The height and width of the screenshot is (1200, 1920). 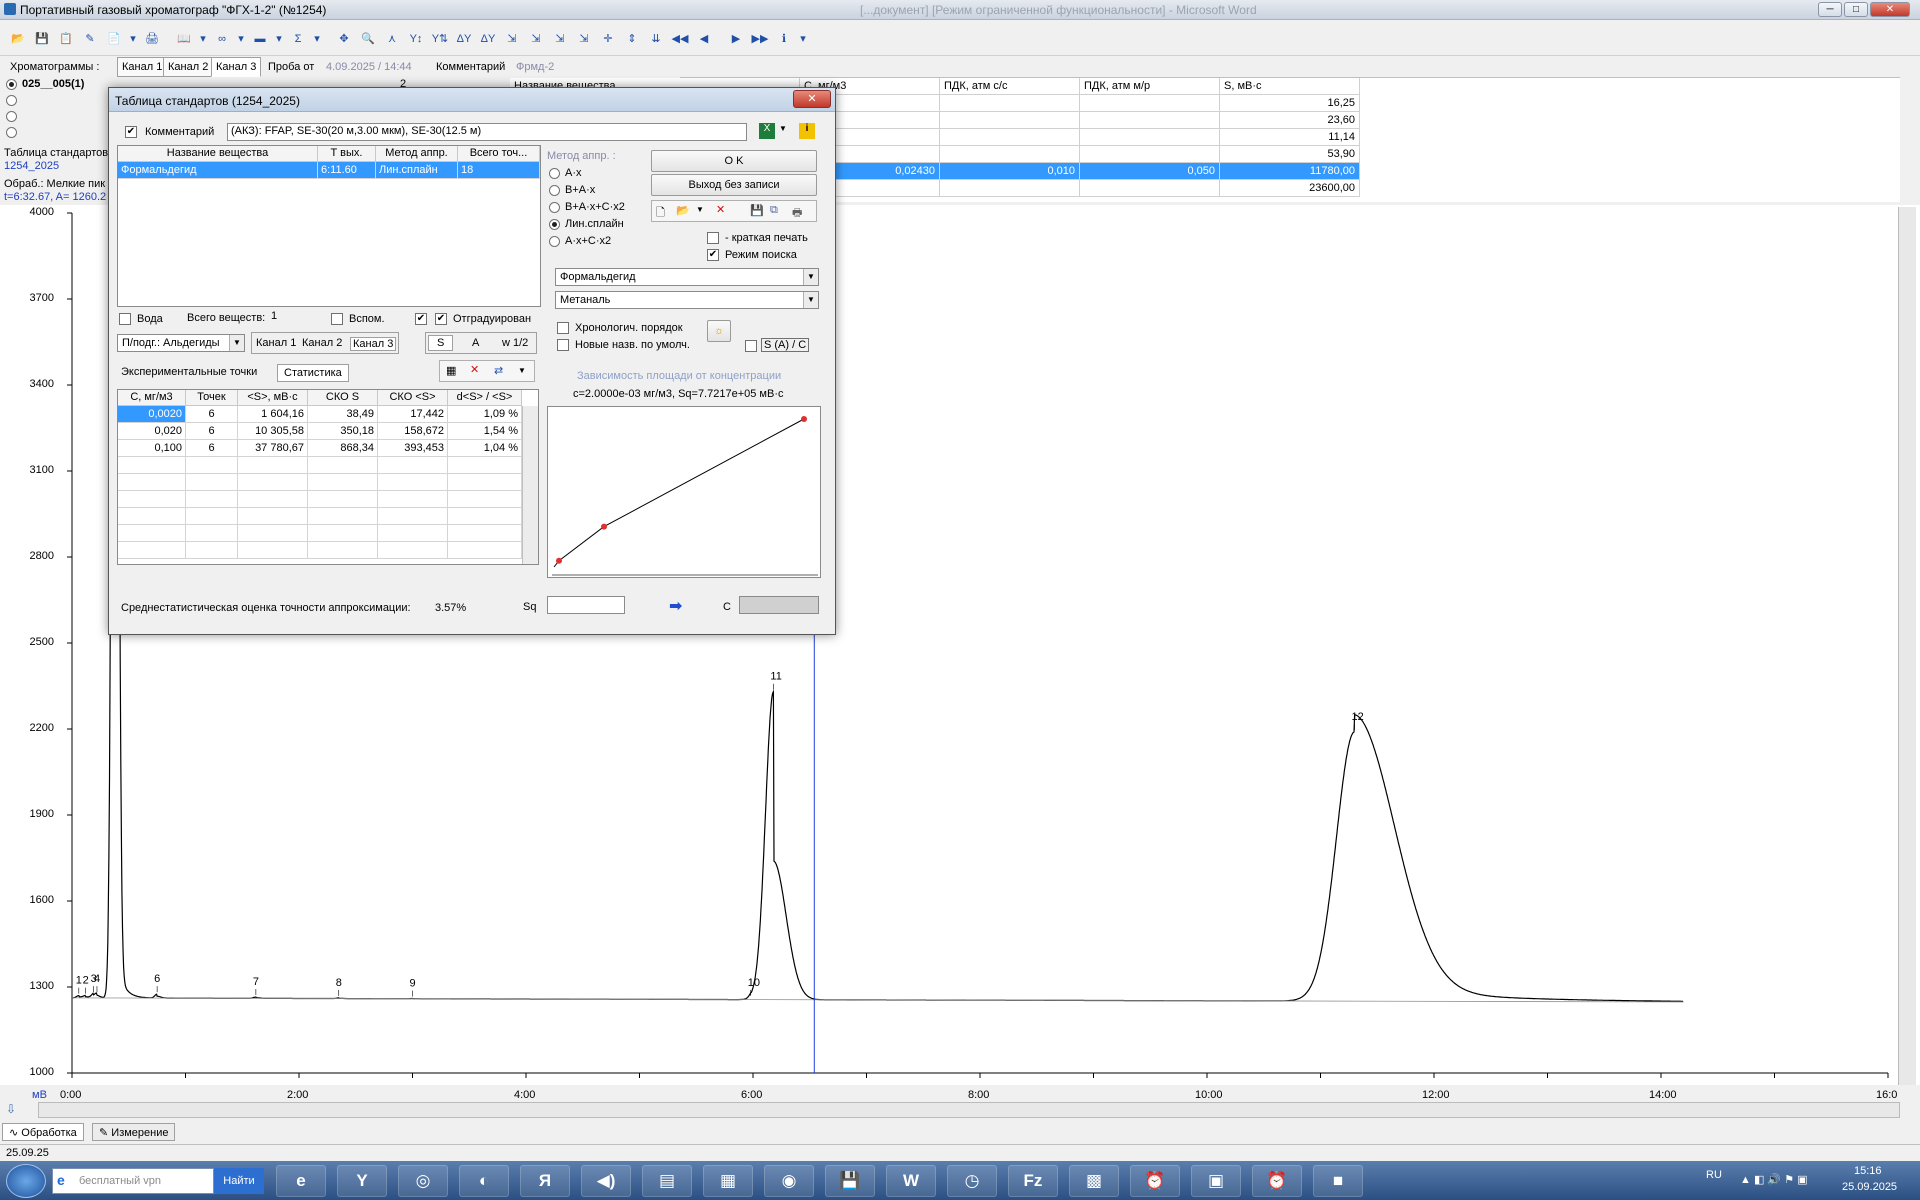 What do you see at coordinates (485, 448) in the screenshot?
I see `points-cell-2-5: 1,04 %` at bounding box center [485, 448].